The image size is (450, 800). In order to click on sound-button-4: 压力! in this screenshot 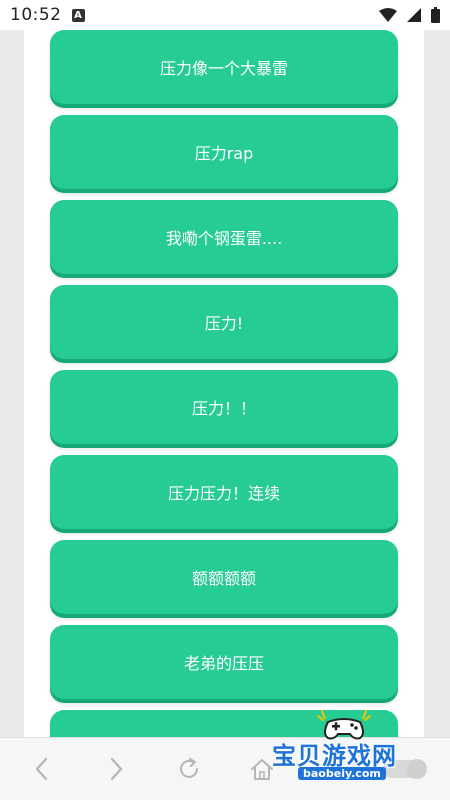, I will do `click(224, 322)`.